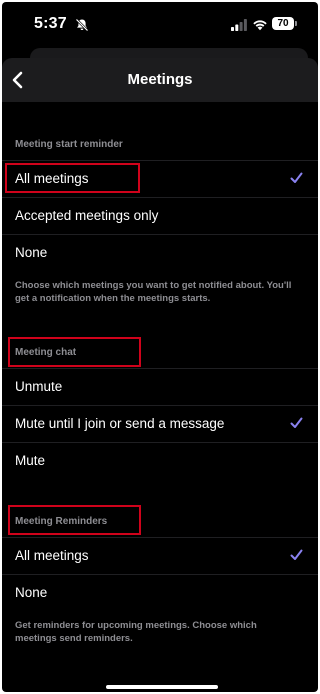 The width and height of the screenshot is (320, 694). What do you see at coordinates (74, 520) in the screenshot?
I see `annotation-box-meeting-reminders` at bounding box center [74, 520].